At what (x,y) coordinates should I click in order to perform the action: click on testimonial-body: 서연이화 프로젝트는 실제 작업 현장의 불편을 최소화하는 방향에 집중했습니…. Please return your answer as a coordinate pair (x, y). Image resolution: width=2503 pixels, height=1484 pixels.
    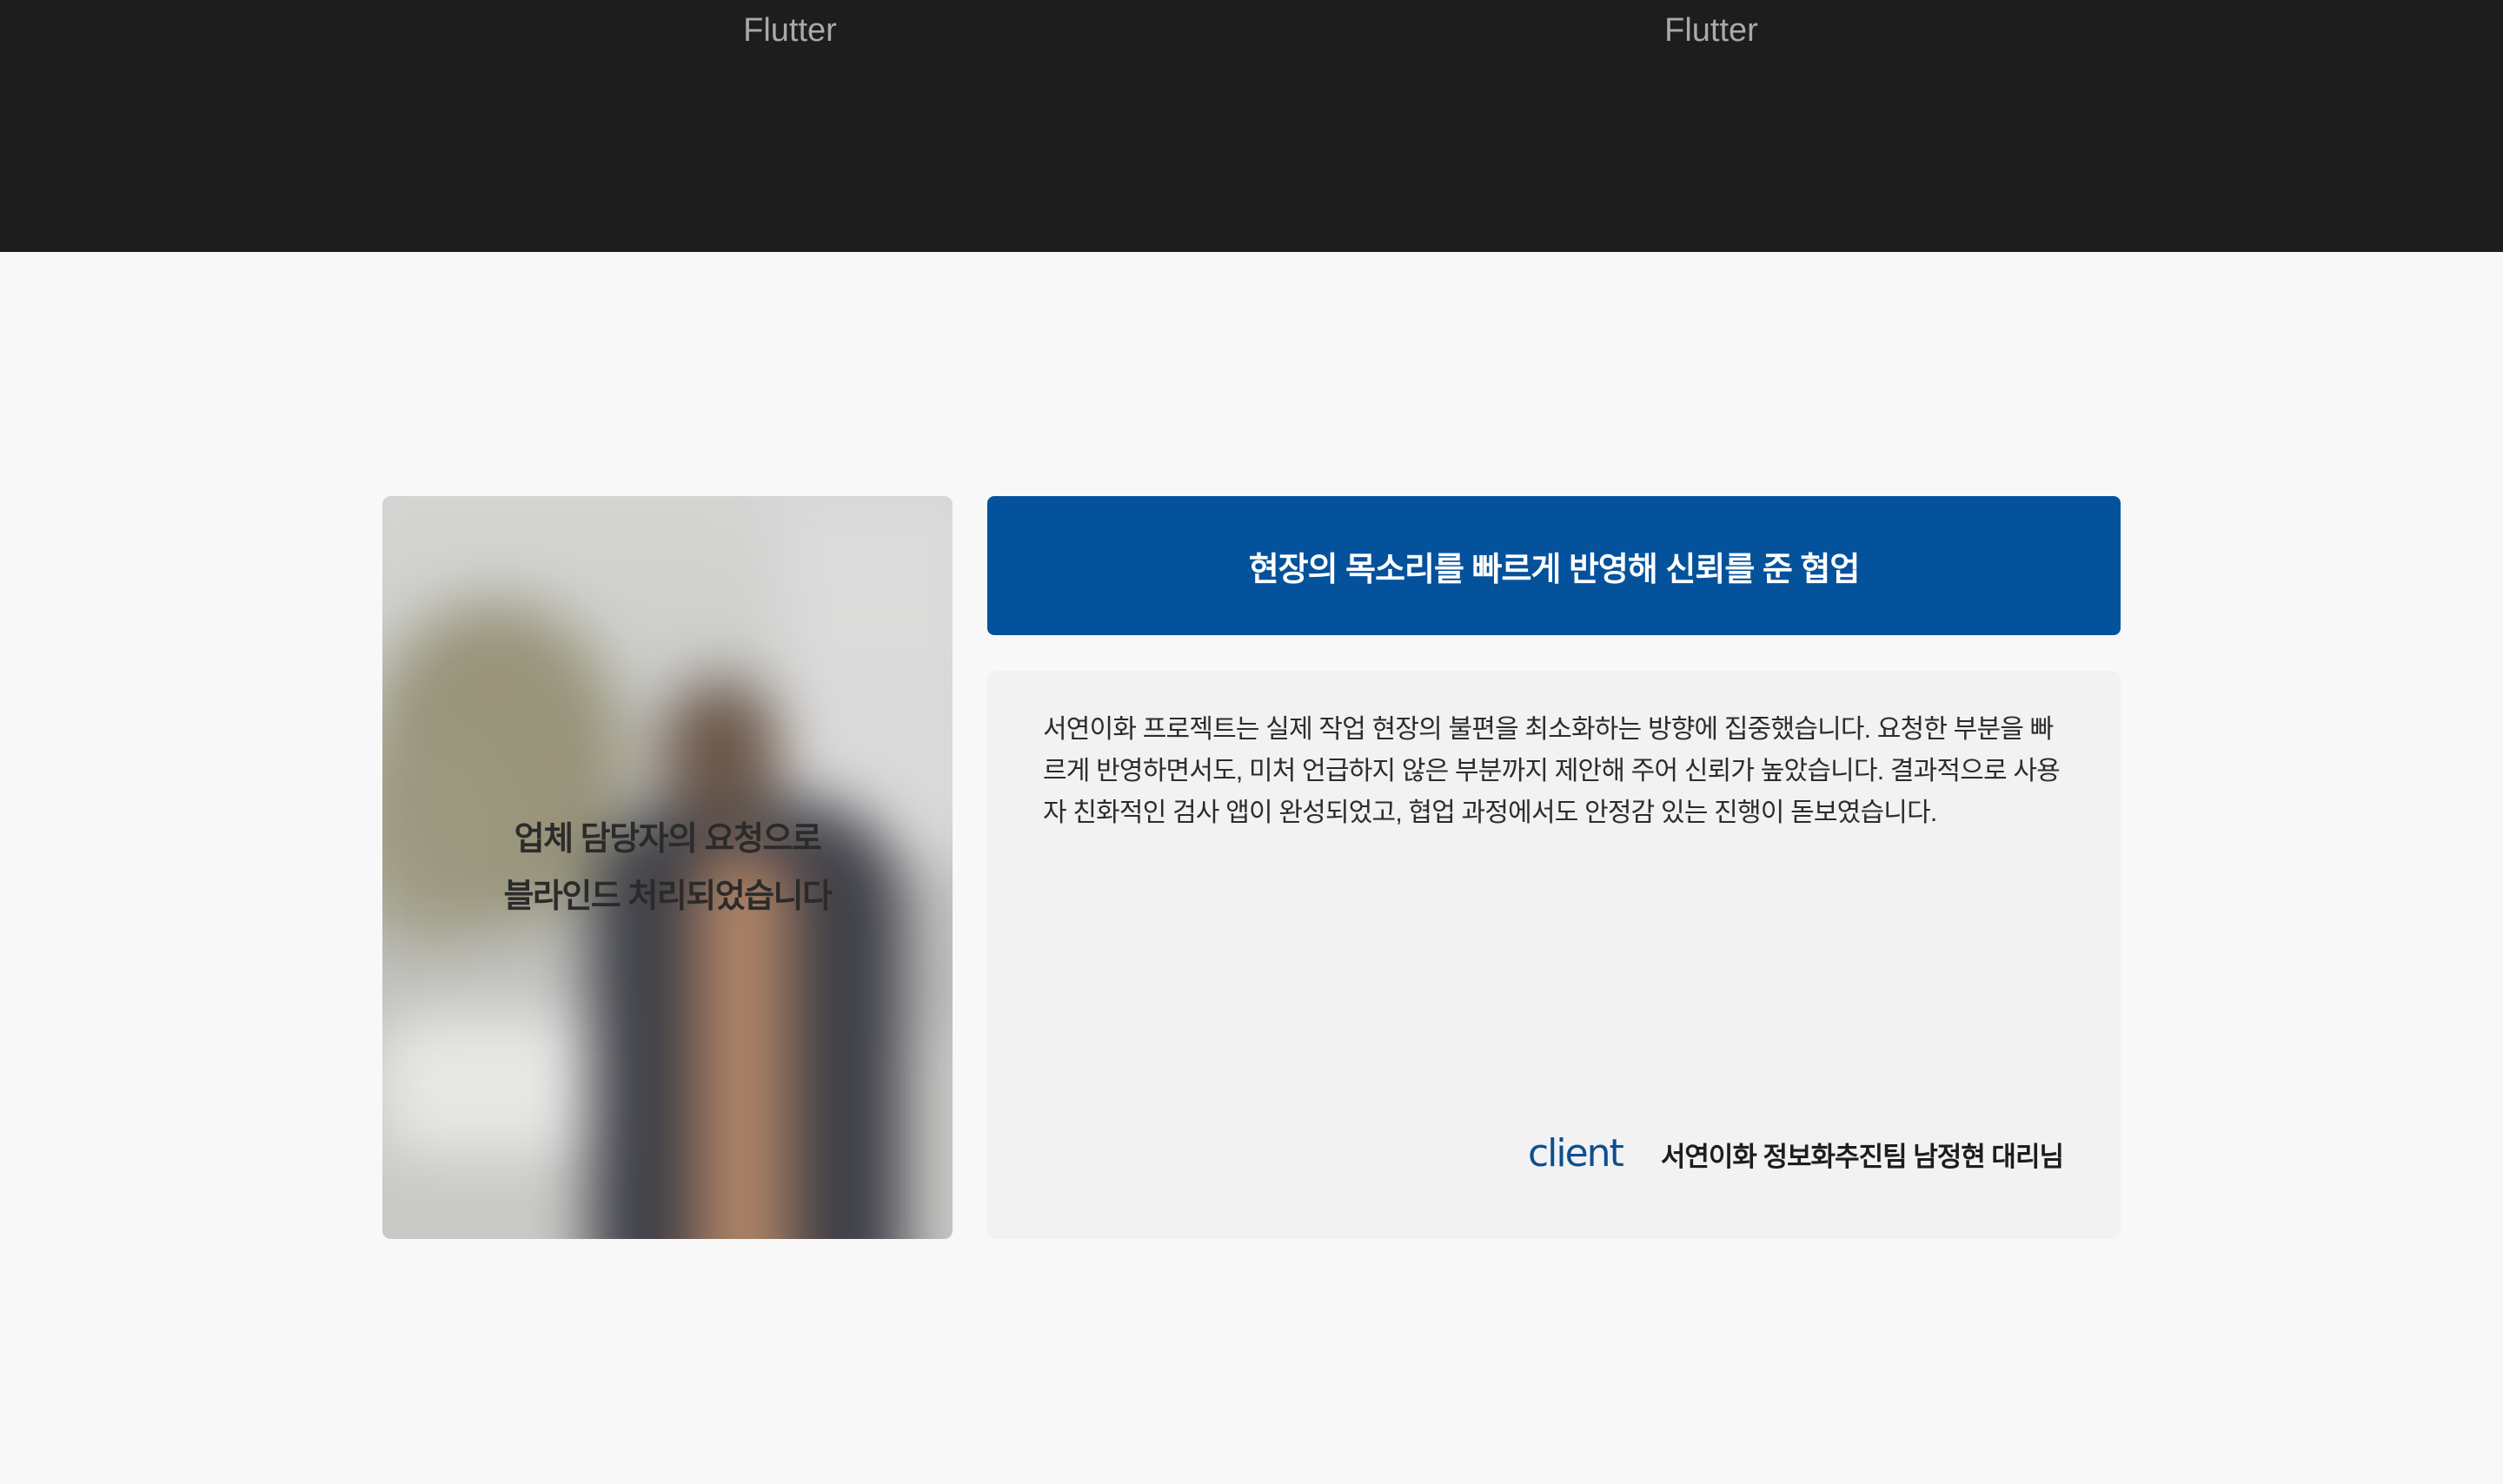
    Looking at the image, I should click on (1552, 771).